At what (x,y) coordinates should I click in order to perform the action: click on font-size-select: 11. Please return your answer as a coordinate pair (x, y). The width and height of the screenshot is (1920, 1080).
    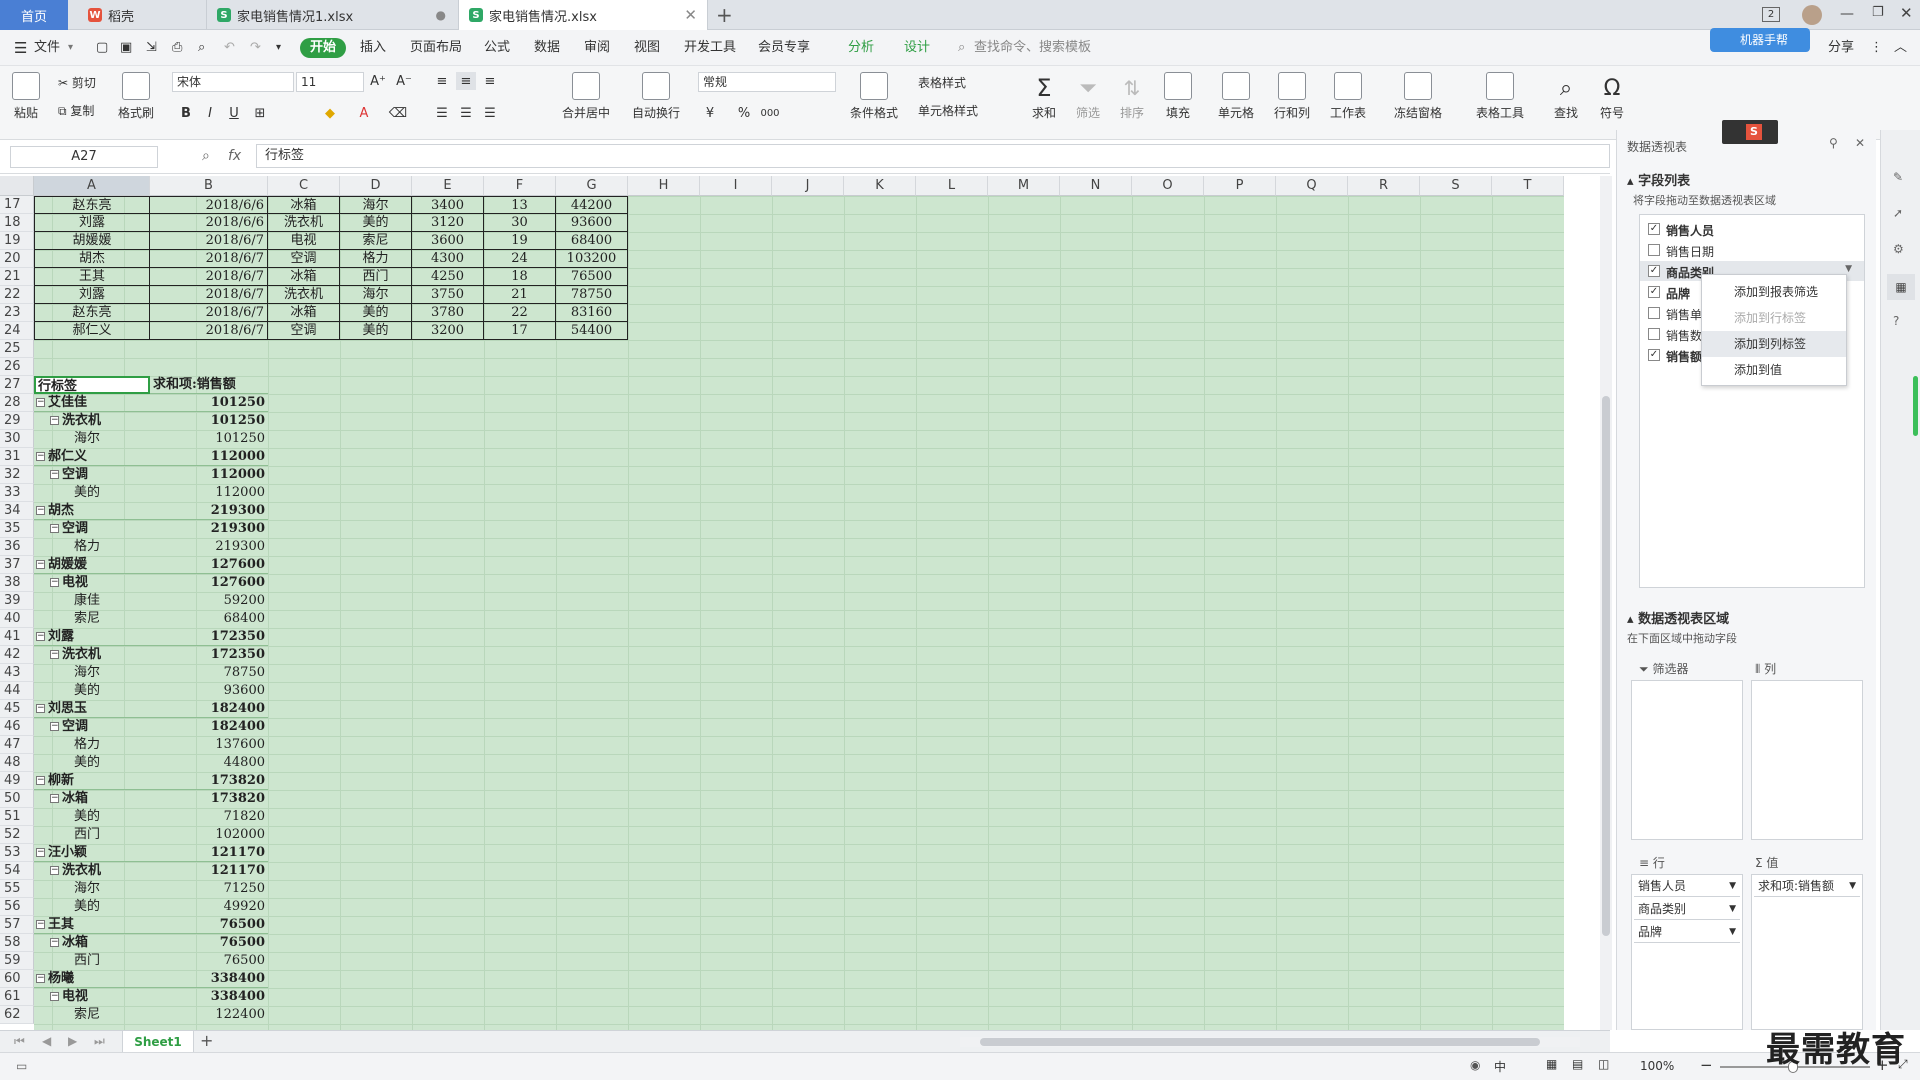
    Looking at the image, I should click on (330, 82).